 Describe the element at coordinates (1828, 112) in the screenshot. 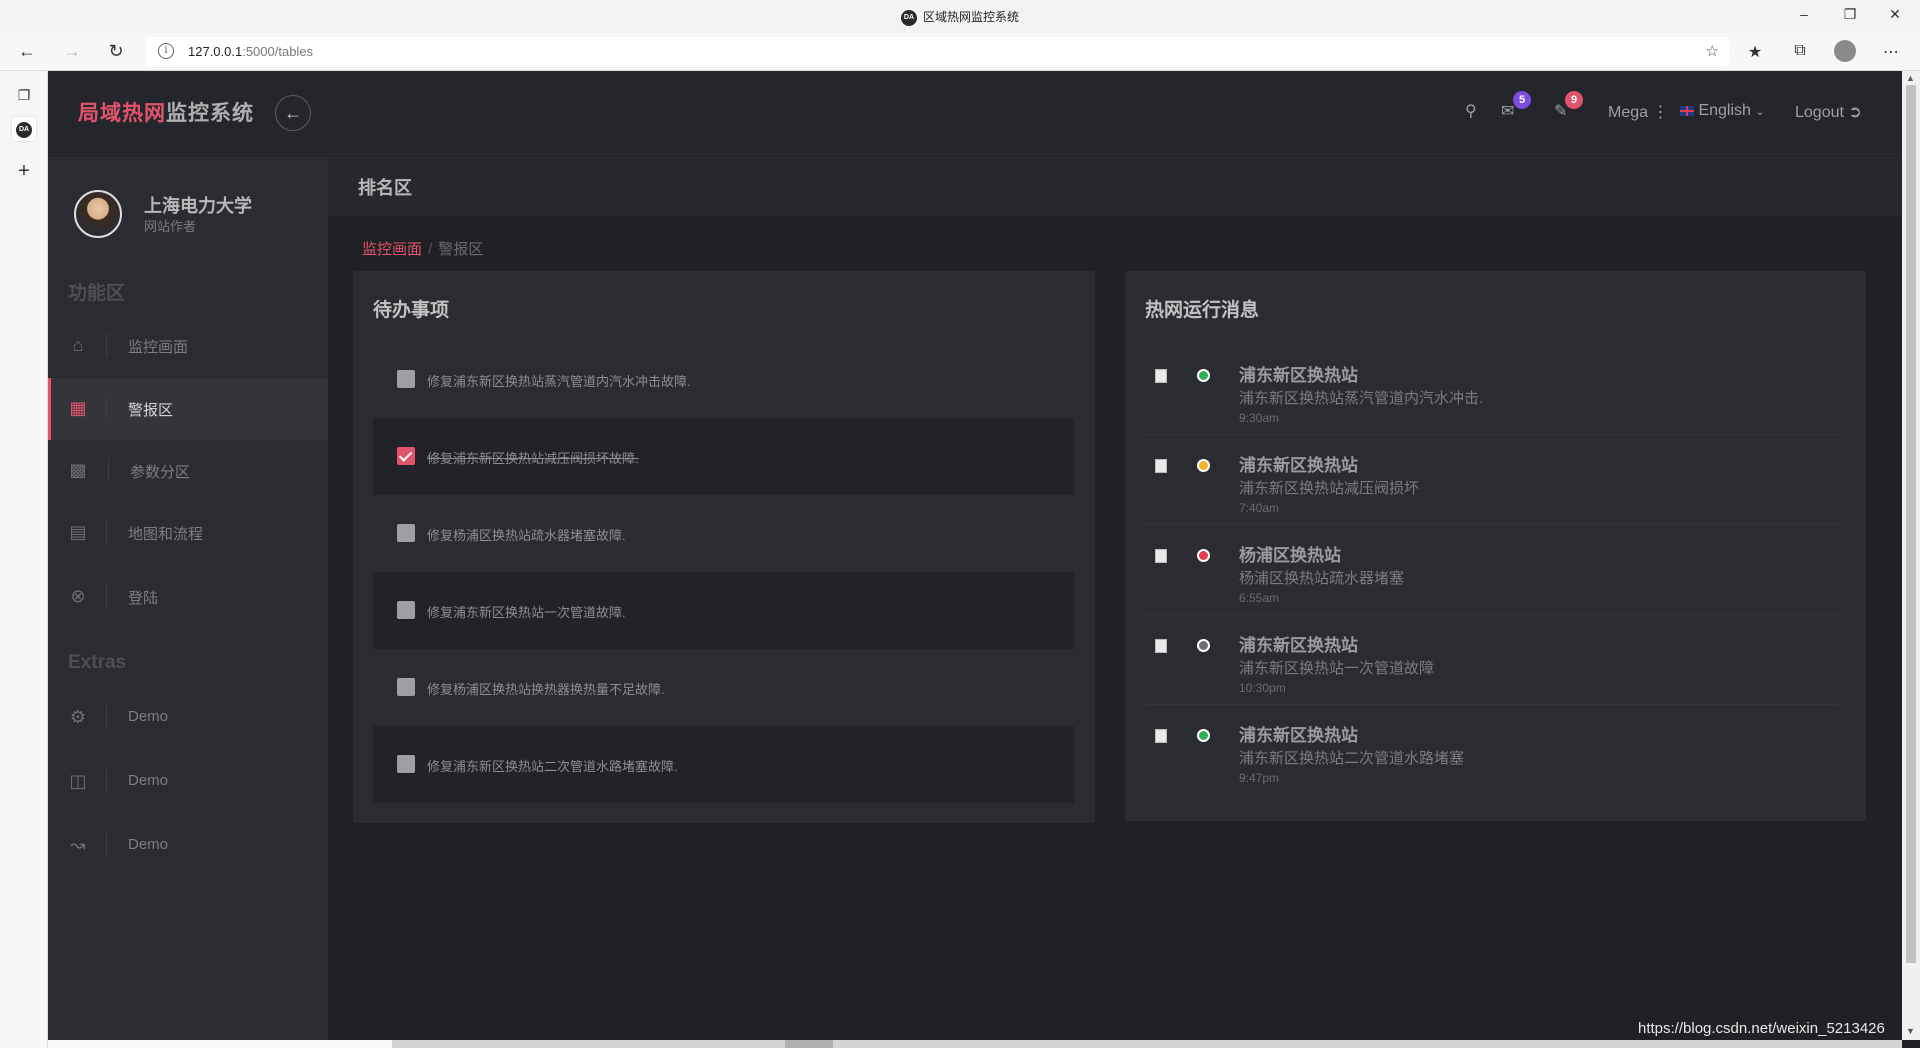

I see `logout-link: Logout ➲` at that location.